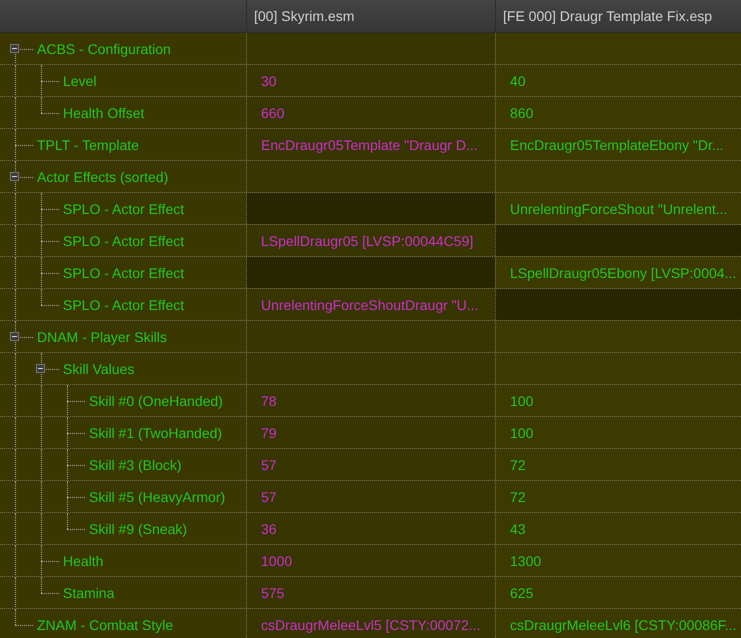  What do you see at coordinates (83, 560) in the screenshot?
I see `tree-node-label: Health` at bounding box center [83, 560].